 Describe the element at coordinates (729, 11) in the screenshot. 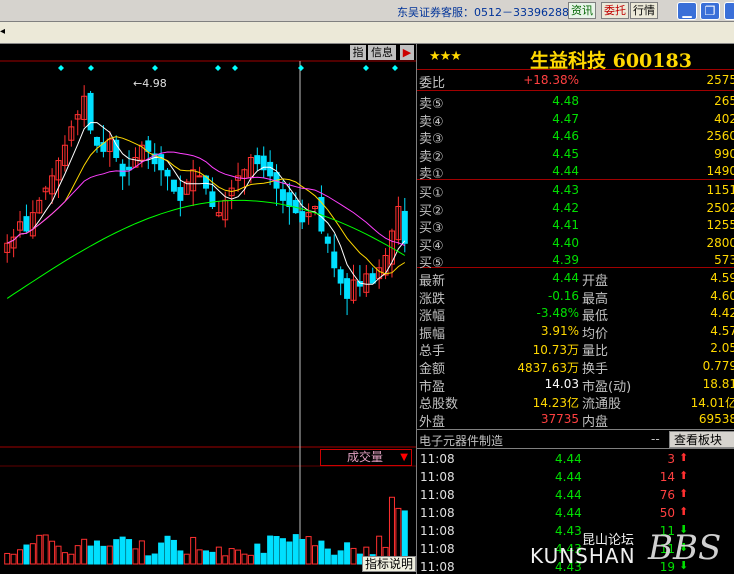

I see `close-icon` at that location.